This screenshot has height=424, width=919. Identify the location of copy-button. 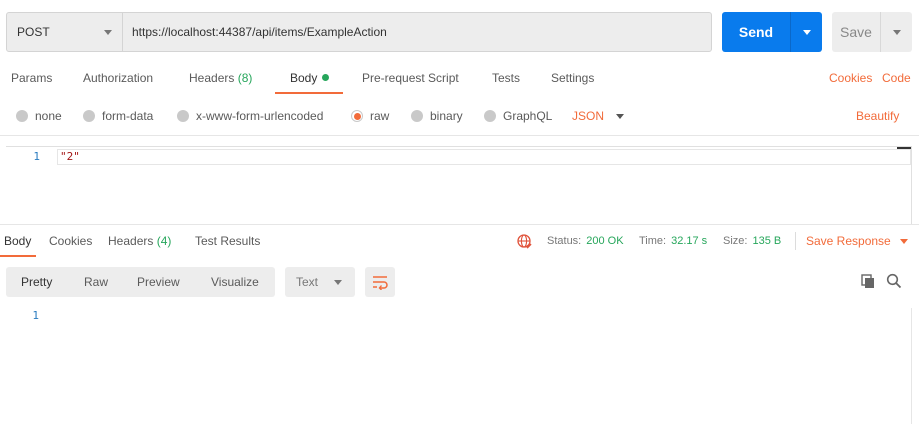
(868, 281).